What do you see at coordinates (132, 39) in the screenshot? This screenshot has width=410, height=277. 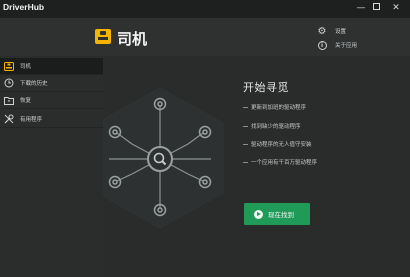 I see `page-title: 司机` at bounding box center [132, 39].